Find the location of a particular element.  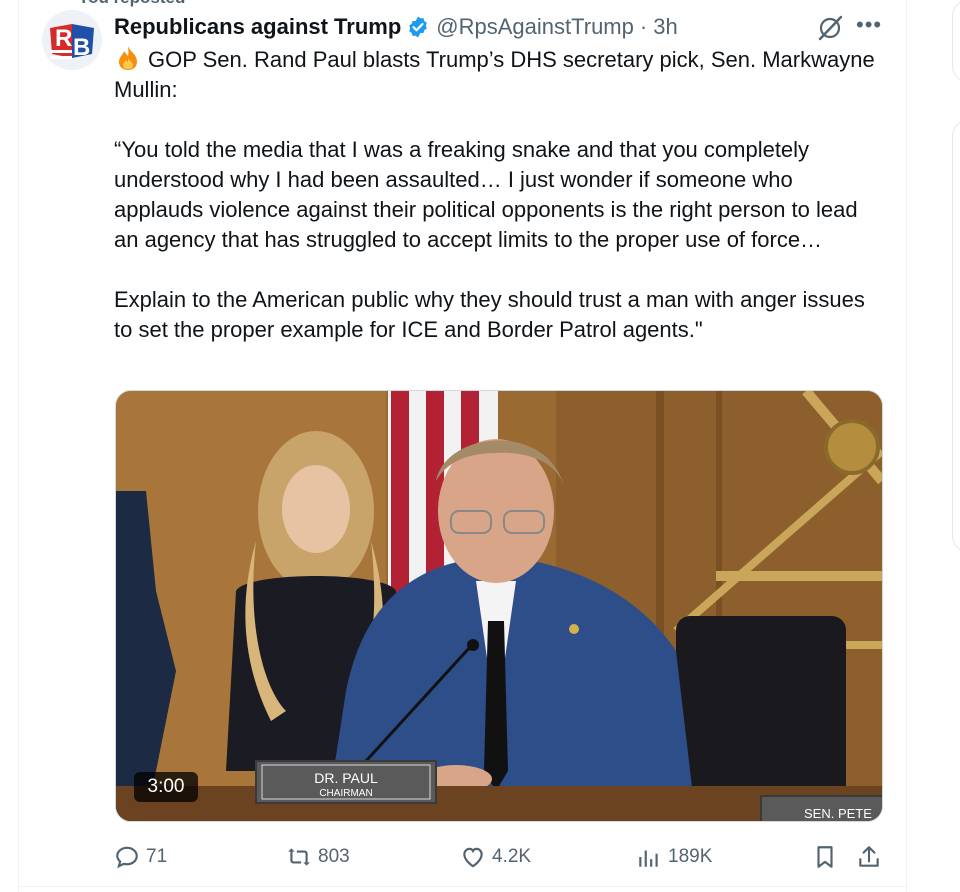

views-button: 189K is located at coordinates (674, 857).